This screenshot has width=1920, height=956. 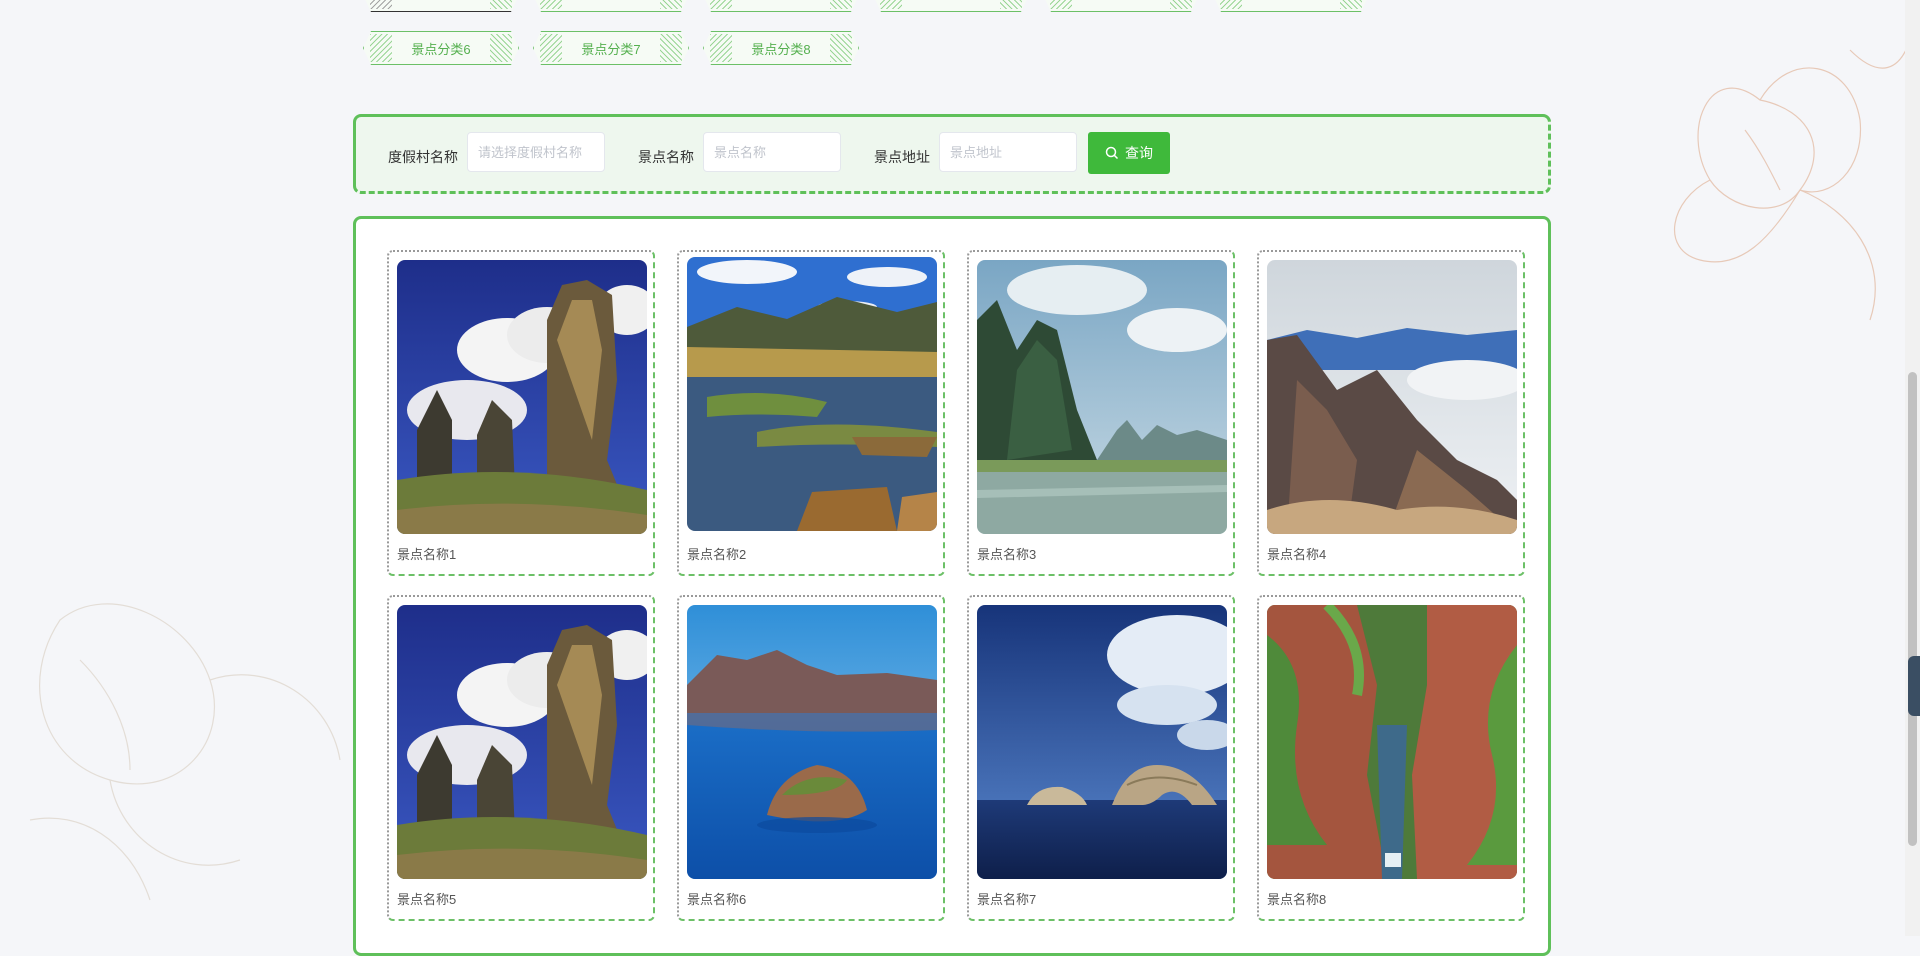 I want to click on category-tag-7: 景点分类7, so click(x=611, y=48).